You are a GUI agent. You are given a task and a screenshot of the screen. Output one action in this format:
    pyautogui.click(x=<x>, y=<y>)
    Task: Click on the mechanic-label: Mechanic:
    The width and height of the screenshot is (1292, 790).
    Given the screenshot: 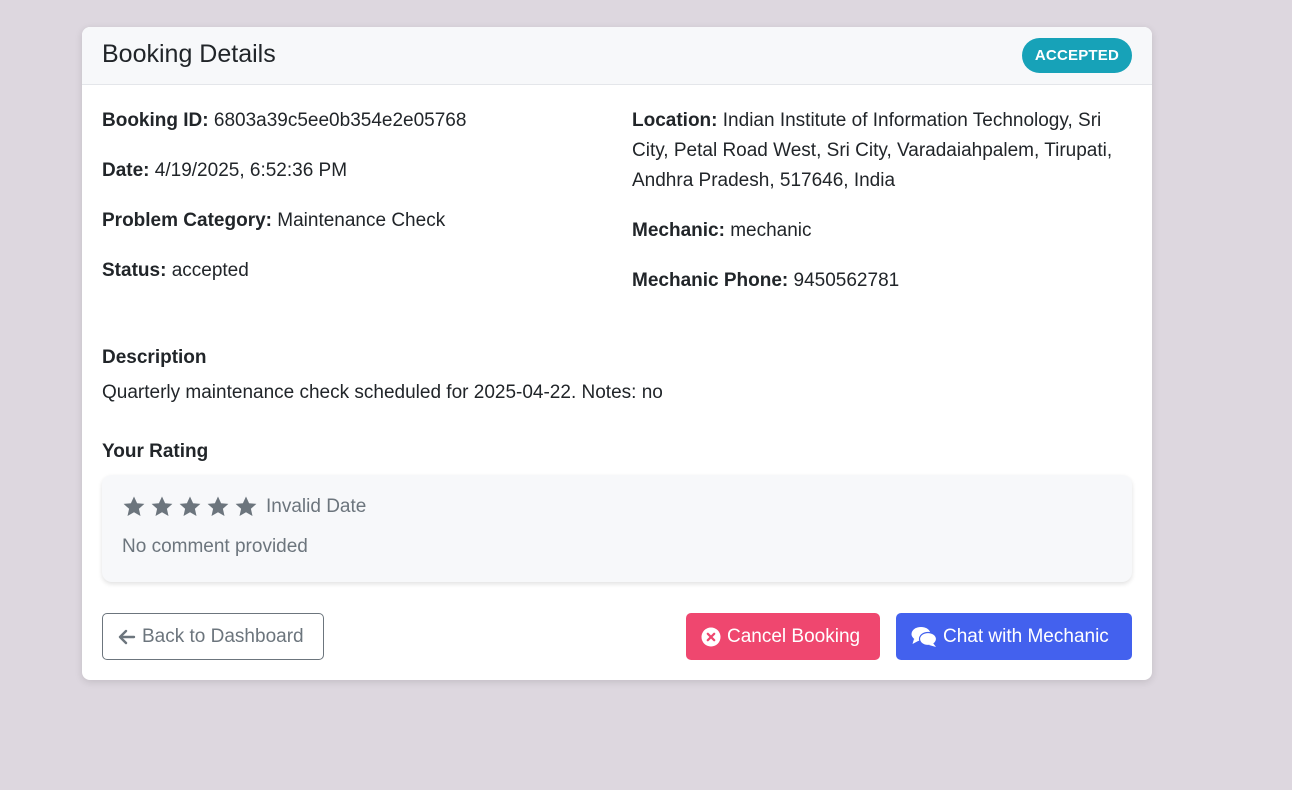 What is the action you would take?
    pyautogui.click(x=678, y=230)
    